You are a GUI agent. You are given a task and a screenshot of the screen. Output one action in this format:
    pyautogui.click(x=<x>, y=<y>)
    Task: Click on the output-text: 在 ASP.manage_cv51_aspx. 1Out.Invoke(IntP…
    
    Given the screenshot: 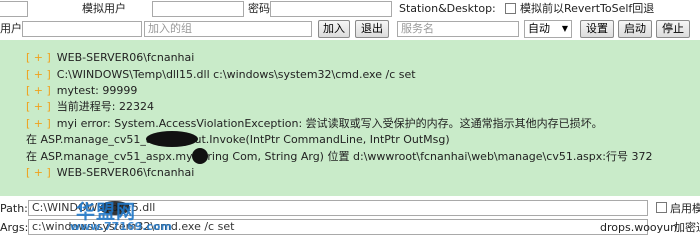 What is the action you would take?
    pyautogui.click(x=238, y=139)
    